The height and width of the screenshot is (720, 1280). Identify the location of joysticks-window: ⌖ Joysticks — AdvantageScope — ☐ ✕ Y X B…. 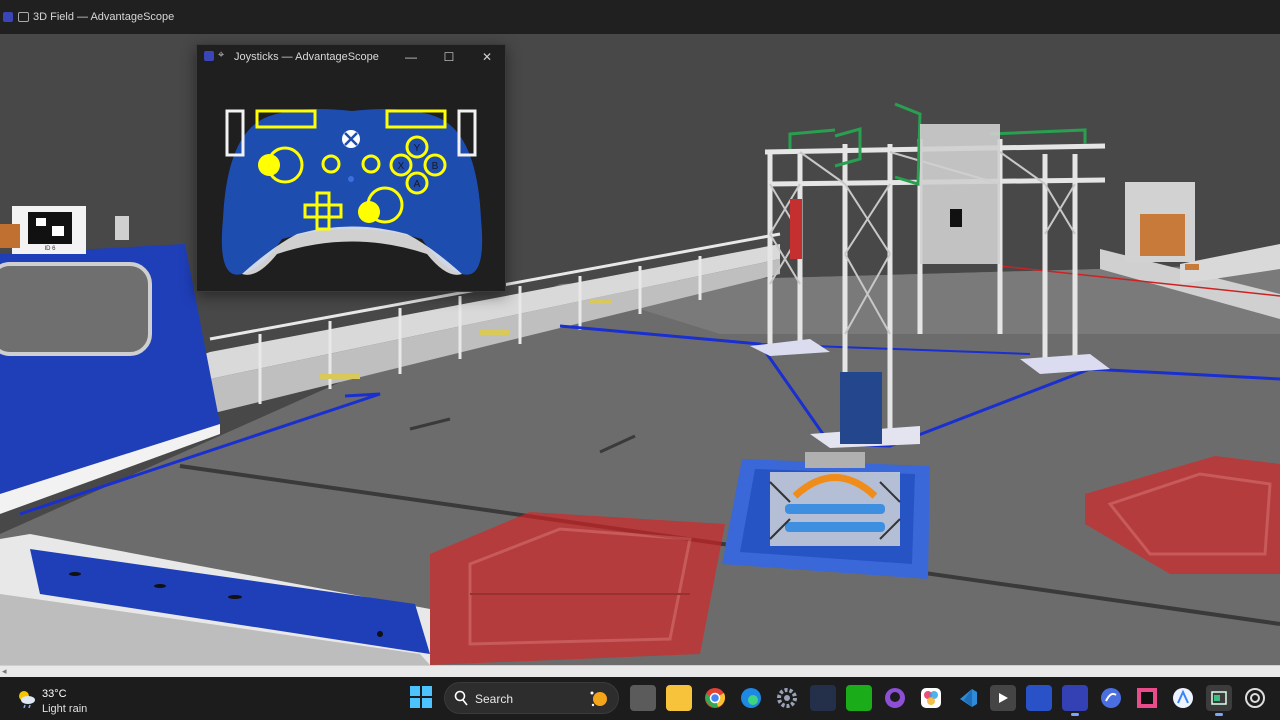
(351, 168).